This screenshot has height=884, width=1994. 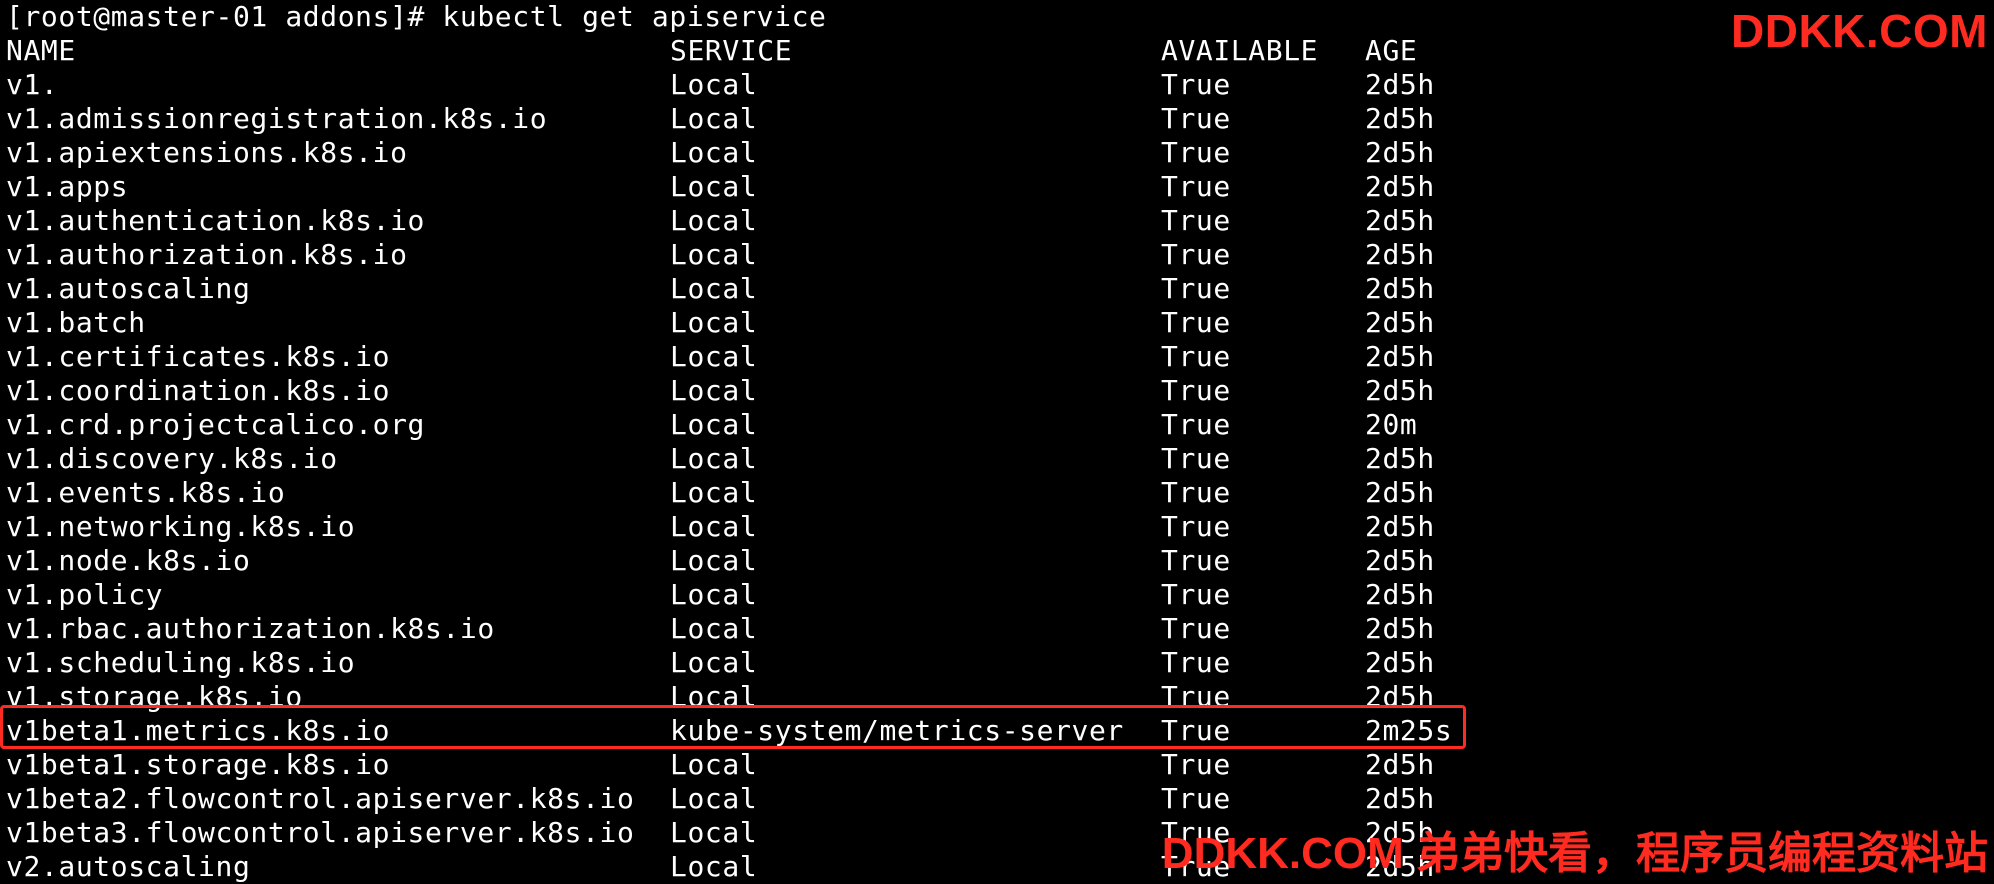 What do you see at coordinates (198, 356) in the screenshot?
I see `row-name: v1.certificates.k8s.io` at bounding box center [198, 356].